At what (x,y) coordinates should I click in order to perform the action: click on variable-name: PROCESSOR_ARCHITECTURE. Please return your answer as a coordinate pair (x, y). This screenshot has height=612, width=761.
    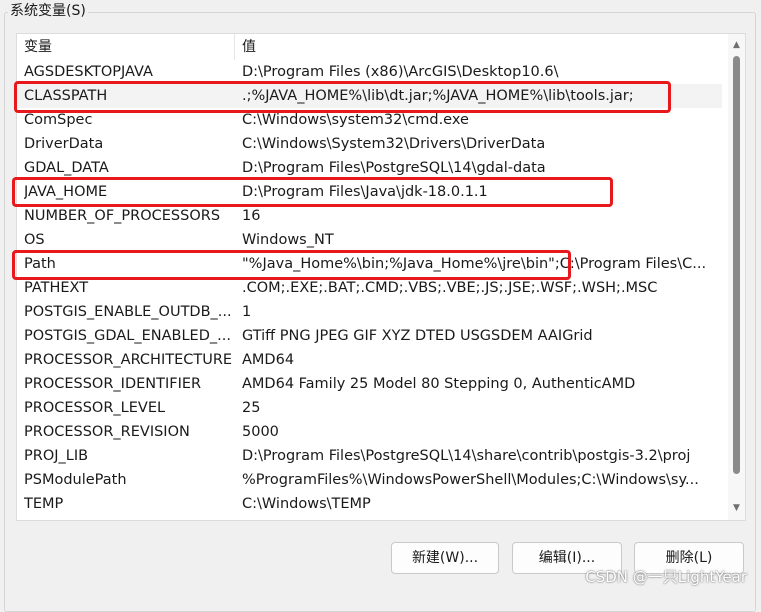
    Looking at the image, I should click on (128, 360).